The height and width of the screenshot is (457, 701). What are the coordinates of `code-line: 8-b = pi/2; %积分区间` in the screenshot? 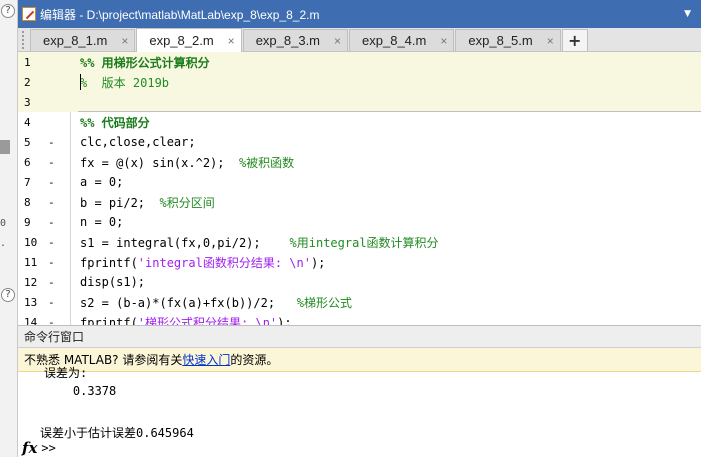 It's located at (359, 202).